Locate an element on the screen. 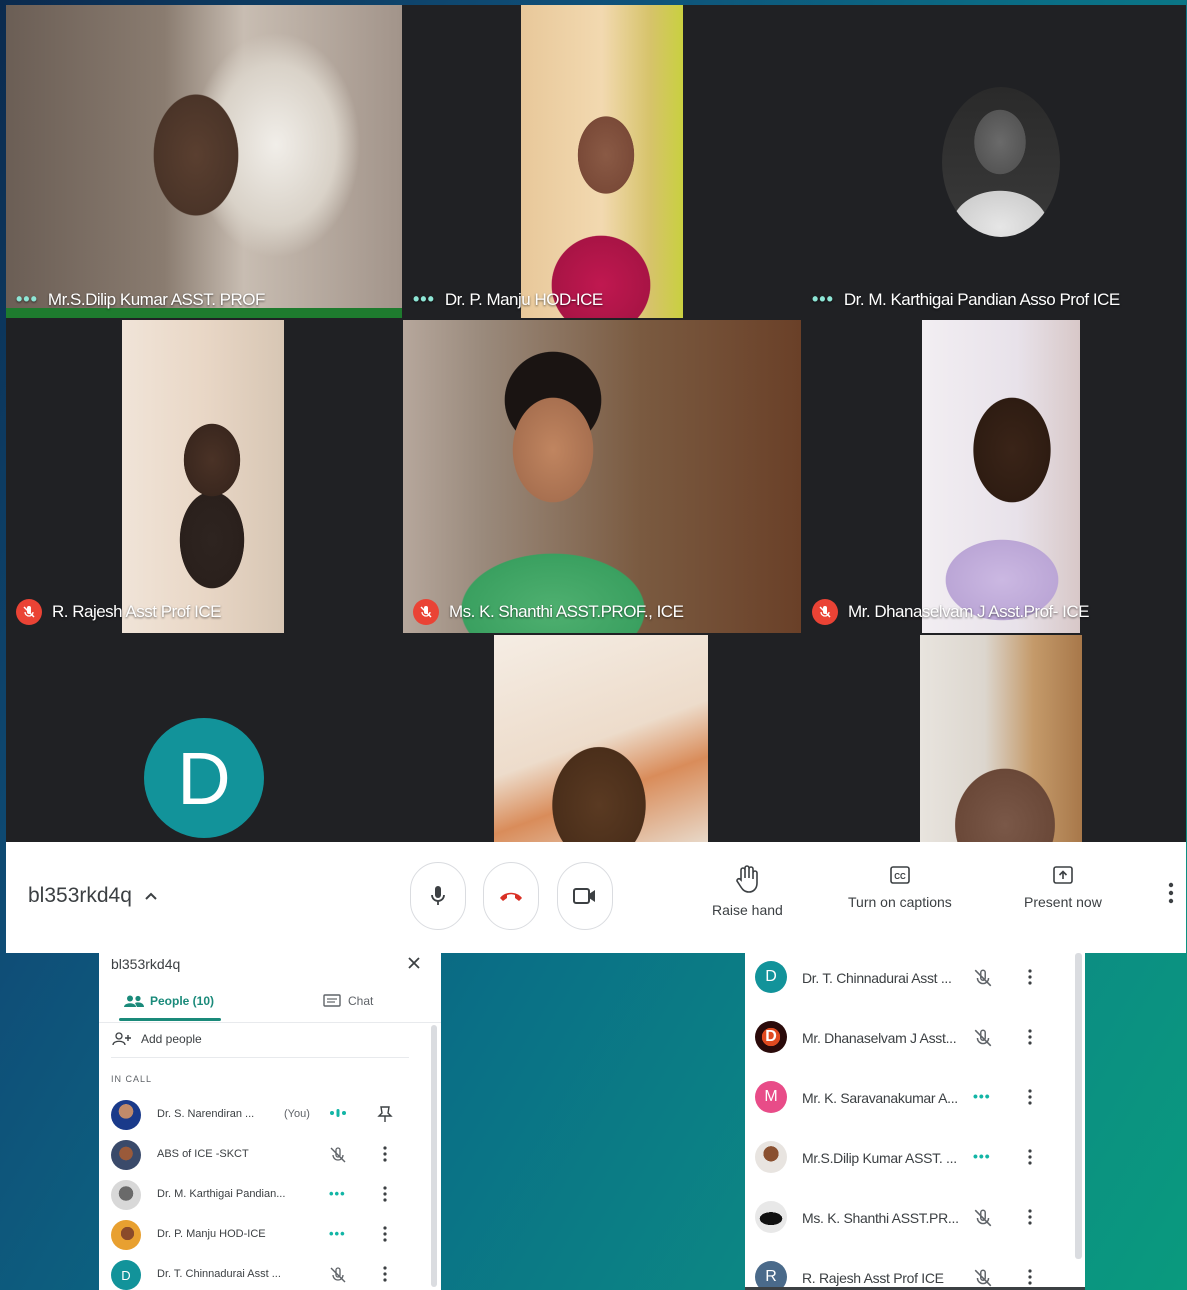  participant-avatar is located at coordinates (1001, 162).